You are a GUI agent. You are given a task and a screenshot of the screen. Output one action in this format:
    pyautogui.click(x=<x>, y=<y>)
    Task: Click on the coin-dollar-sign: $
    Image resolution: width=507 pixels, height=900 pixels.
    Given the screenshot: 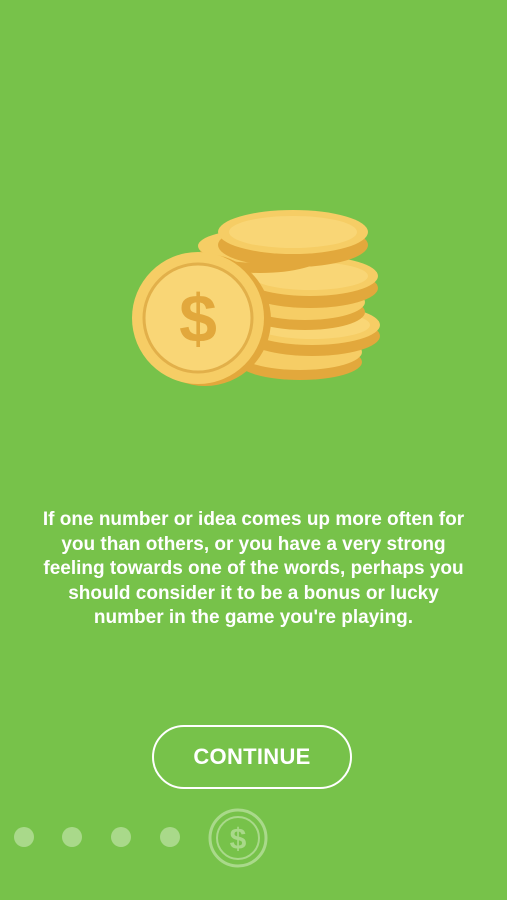 What is the action you would take?
    pyautogui.click(x=198, y=319)
    